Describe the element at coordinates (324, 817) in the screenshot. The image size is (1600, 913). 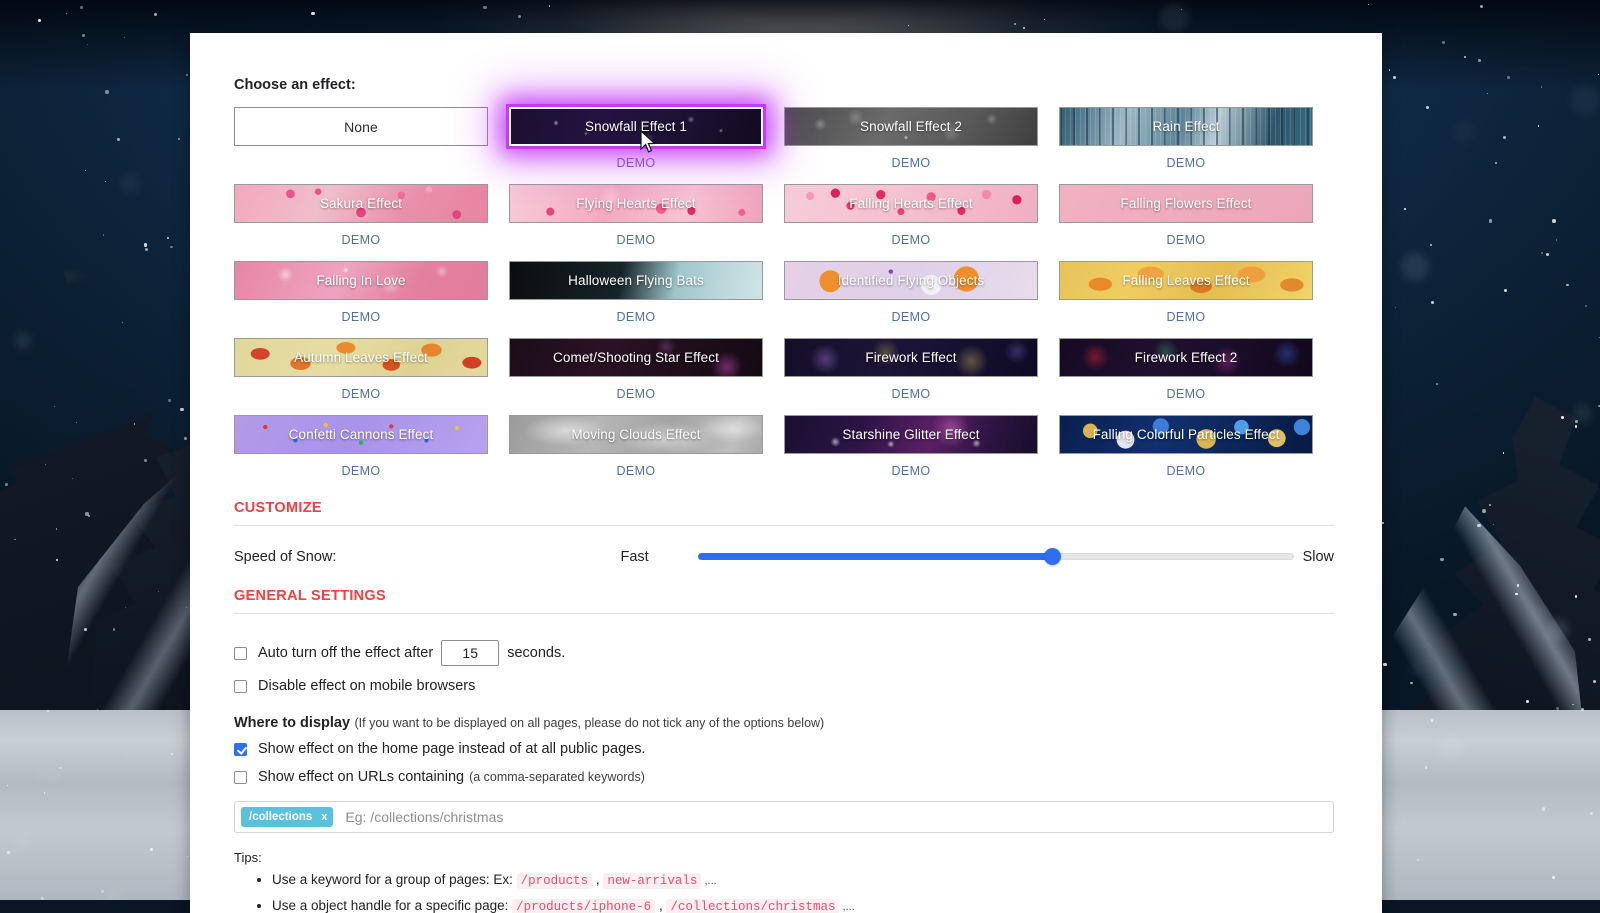
I see `url-tag-remove-icon: x` at that location.